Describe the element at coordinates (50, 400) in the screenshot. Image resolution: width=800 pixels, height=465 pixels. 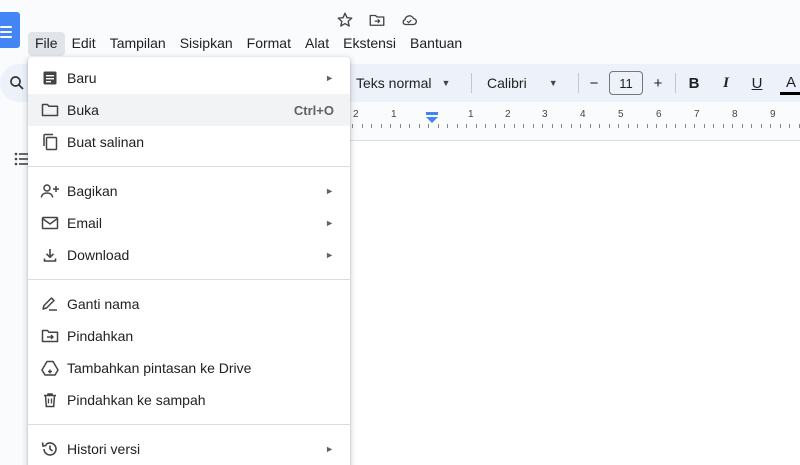
I see `trash-icon` at that location.